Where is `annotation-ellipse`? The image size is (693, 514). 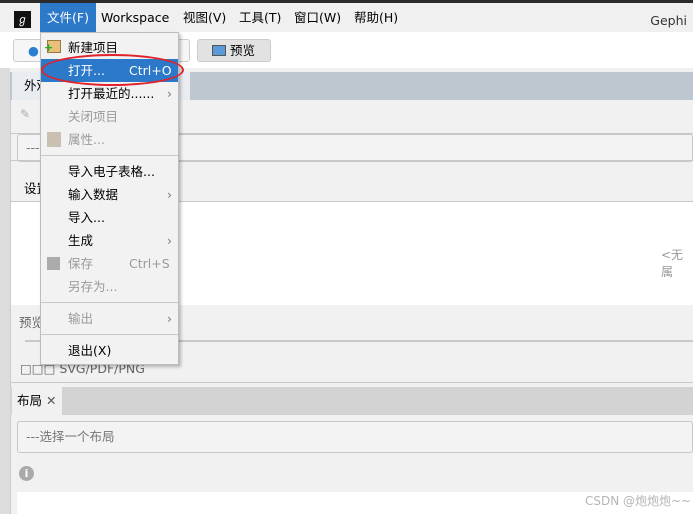 annotation-ellipse is located at coordinates (112, 70).